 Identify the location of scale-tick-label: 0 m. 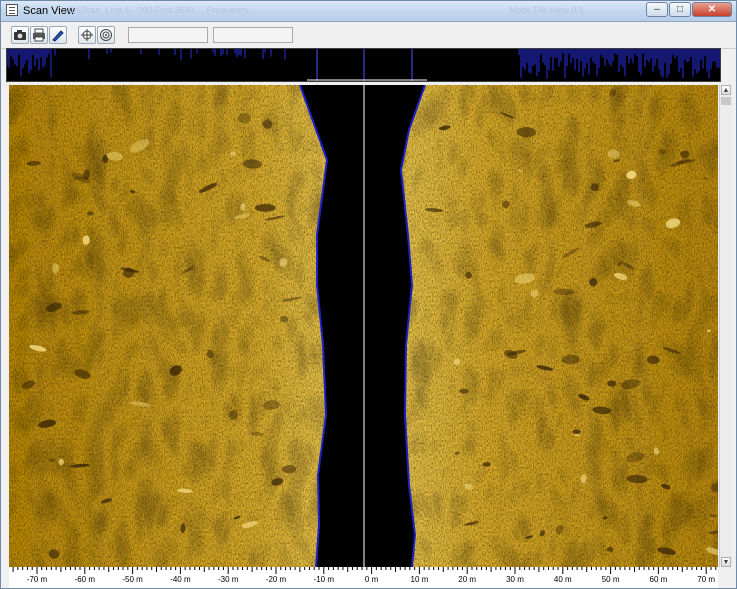
(371, 579).